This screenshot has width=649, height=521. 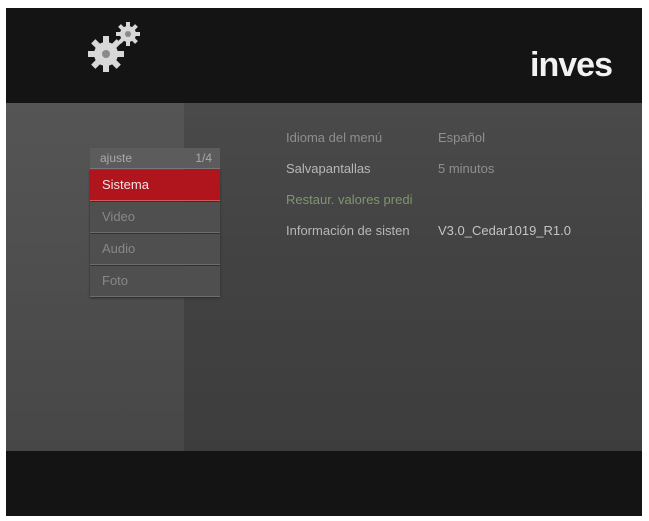 What do you see at coordinates (115, 280) in the screenshot?
I see `menu-item-label: Foto` at bounding box center [115, 280].